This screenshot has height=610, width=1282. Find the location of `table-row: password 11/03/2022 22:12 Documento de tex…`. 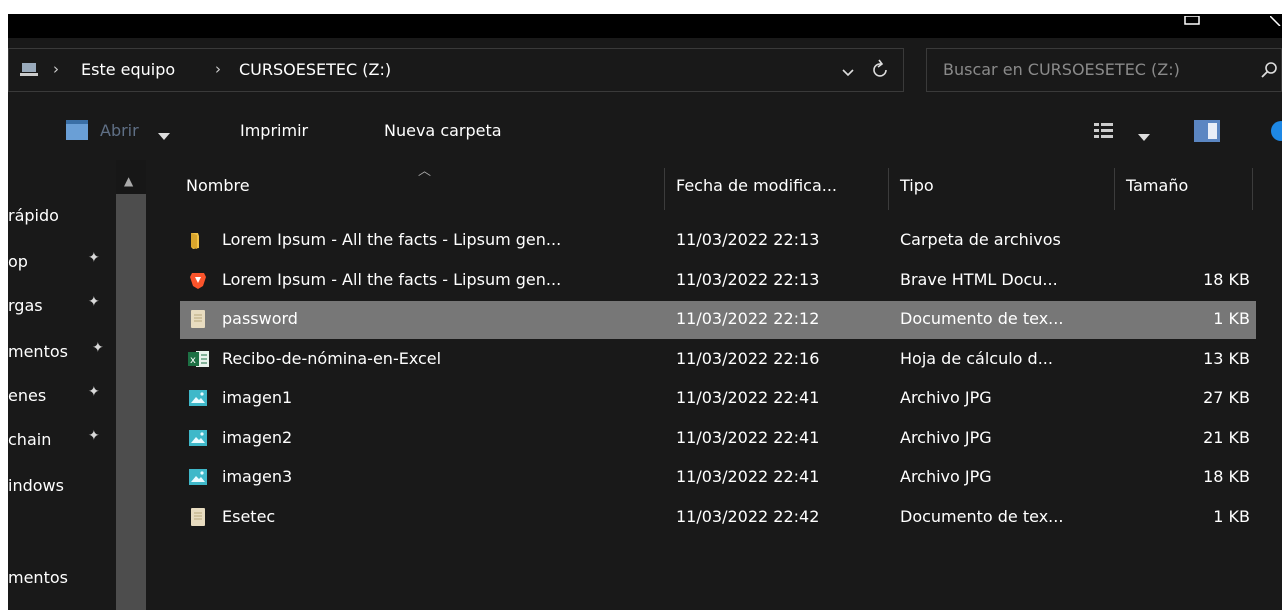

table-row: password 11/03/2022 22:12 Documento de tex… is located at coordinates (718, 320).